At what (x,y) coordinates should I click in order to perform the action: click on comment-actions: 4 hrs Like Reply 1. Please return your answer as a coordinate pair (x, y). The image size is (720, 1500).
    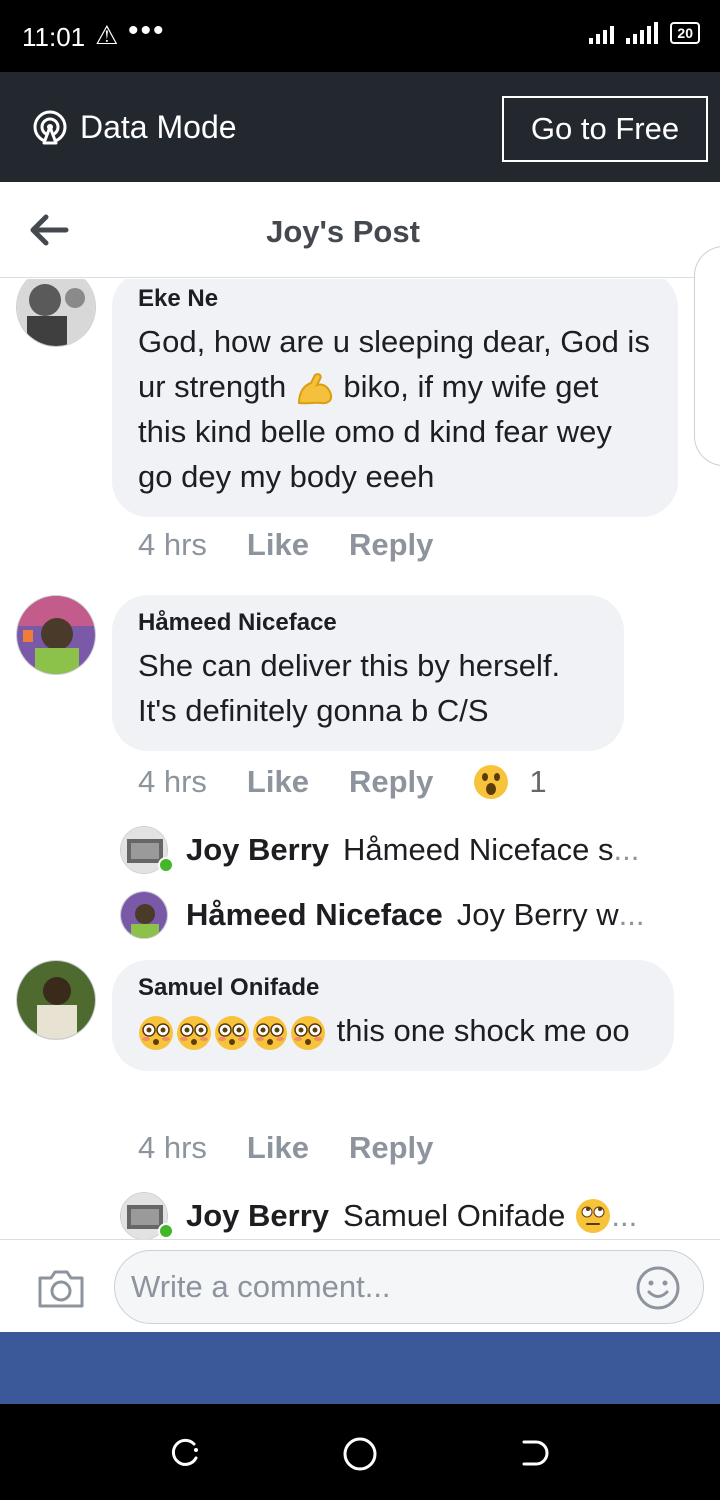
    Looking at the image, I should click on (342, 782).